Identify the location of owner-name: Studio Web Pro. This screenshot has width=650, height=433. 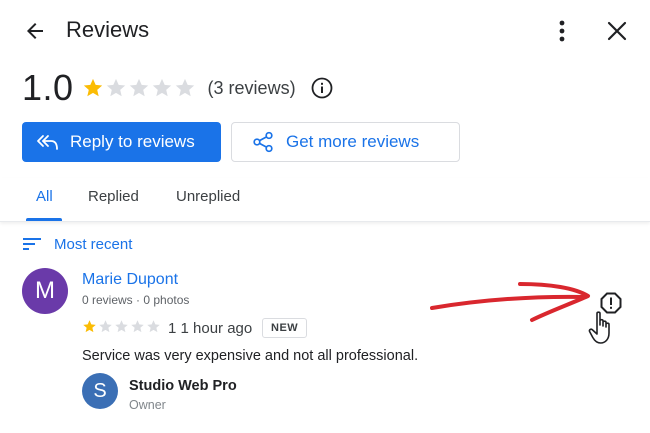
(183, 386).